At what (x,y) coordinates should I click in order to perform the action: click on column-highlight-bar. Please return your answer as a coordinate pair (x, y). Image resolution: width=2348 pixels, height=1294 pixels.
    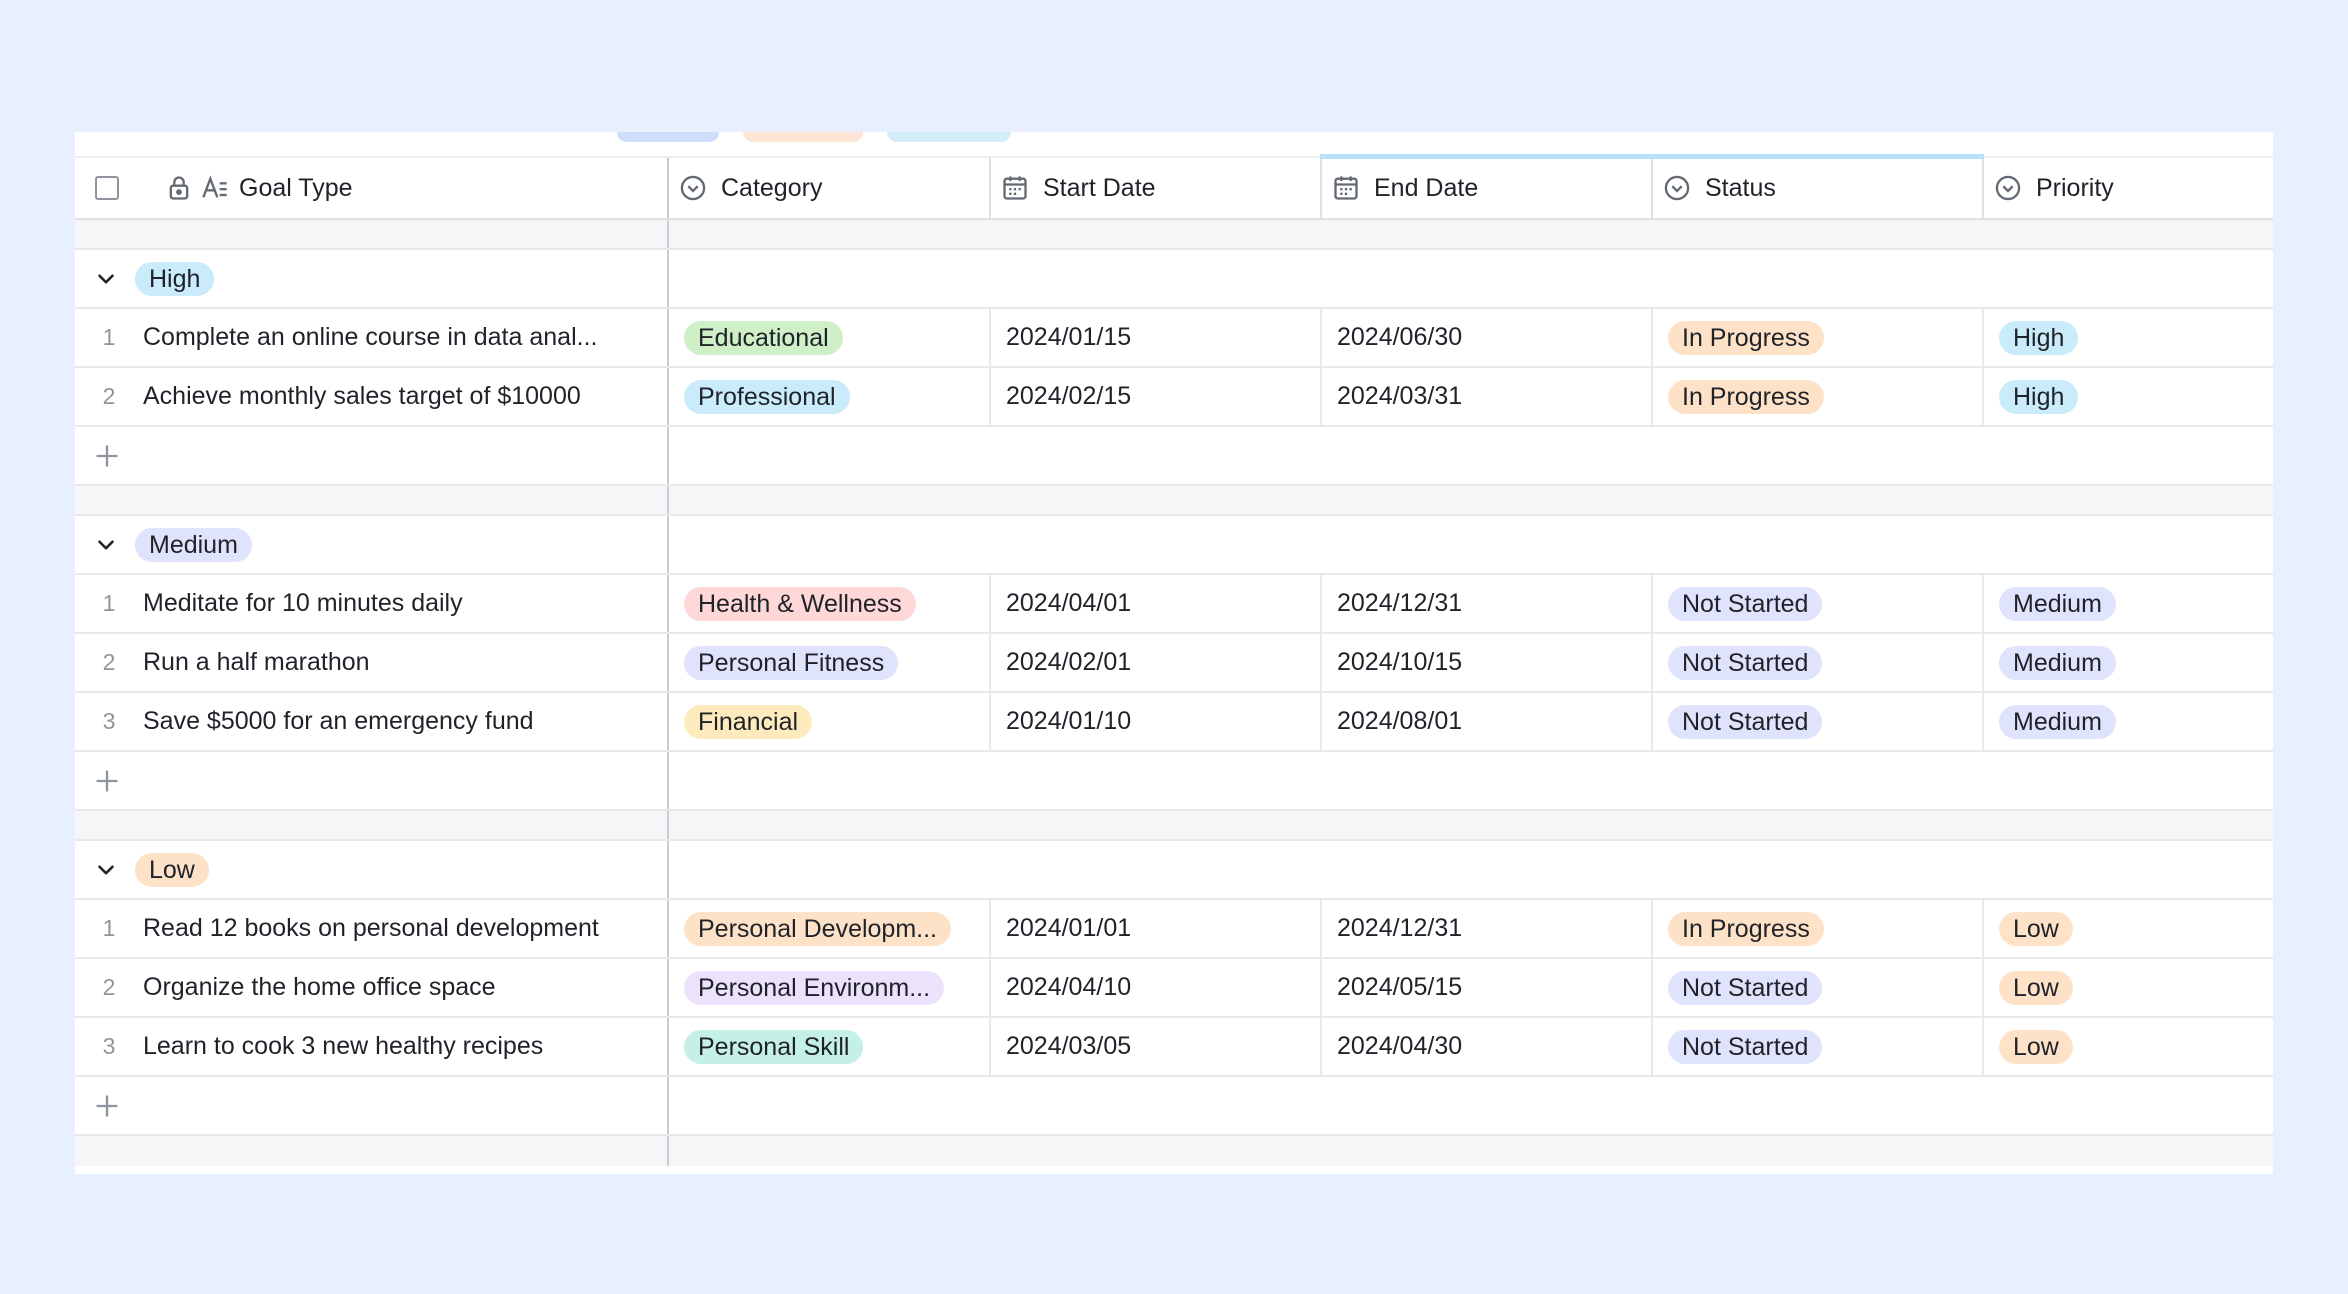
    Looking at the image, I should click on (1486, 156).